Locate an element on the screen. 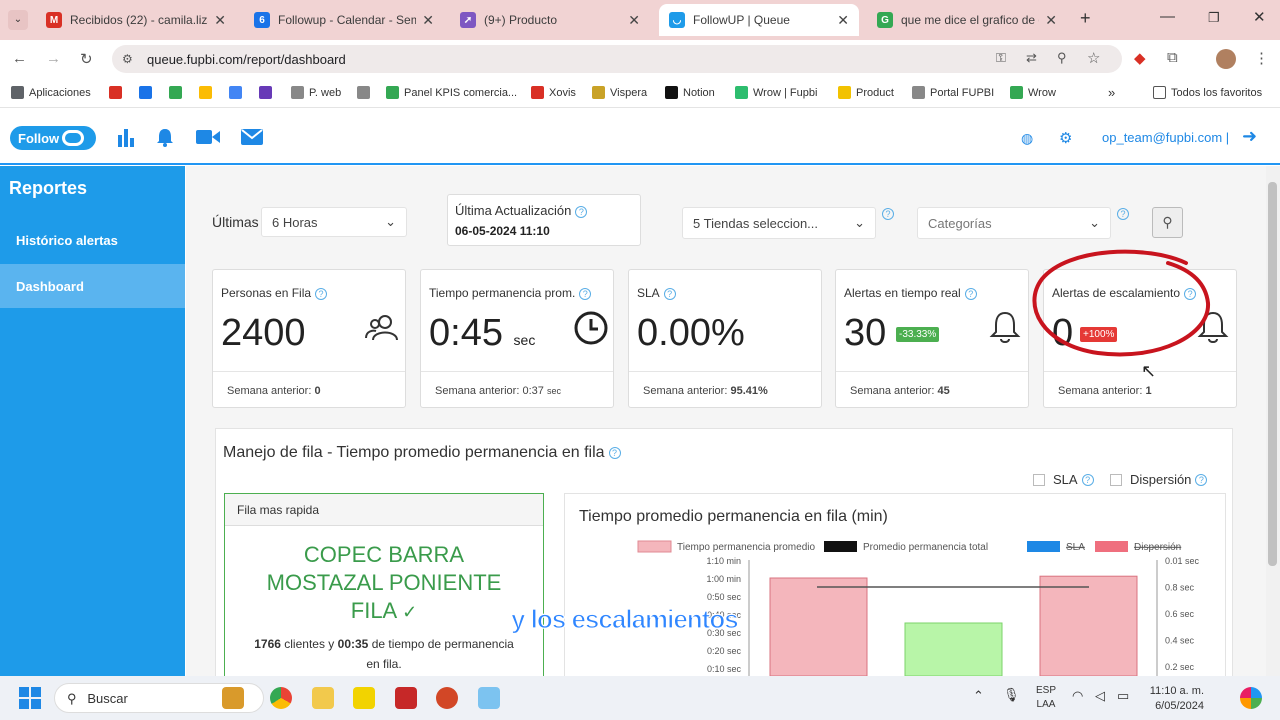  profile-avatar is located at coordinates (1226, 59).